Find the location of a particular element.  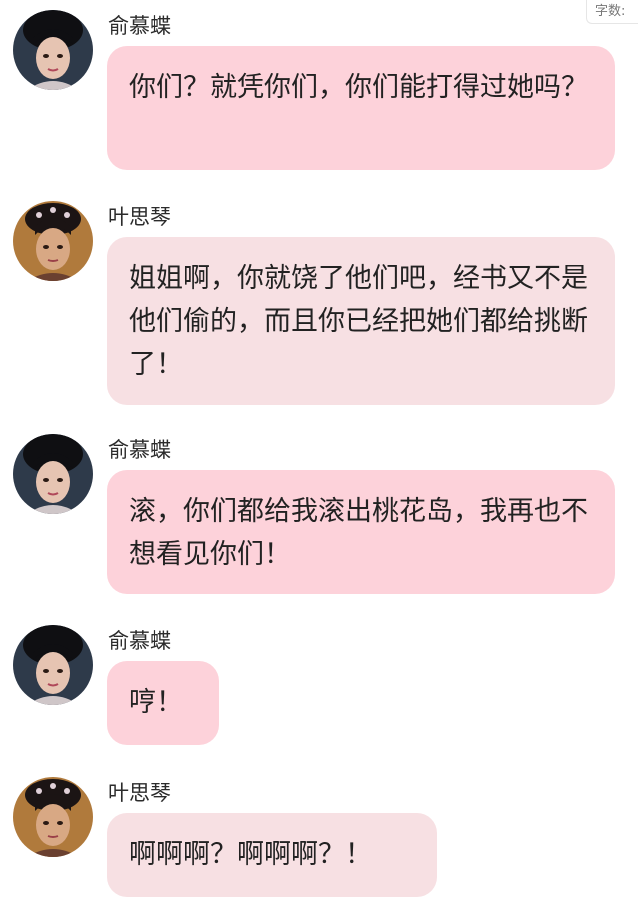

message-text: 滚，你们都给我滚出桃花岛，我再也不想看见你们！ is located at coordinates (358, 533).